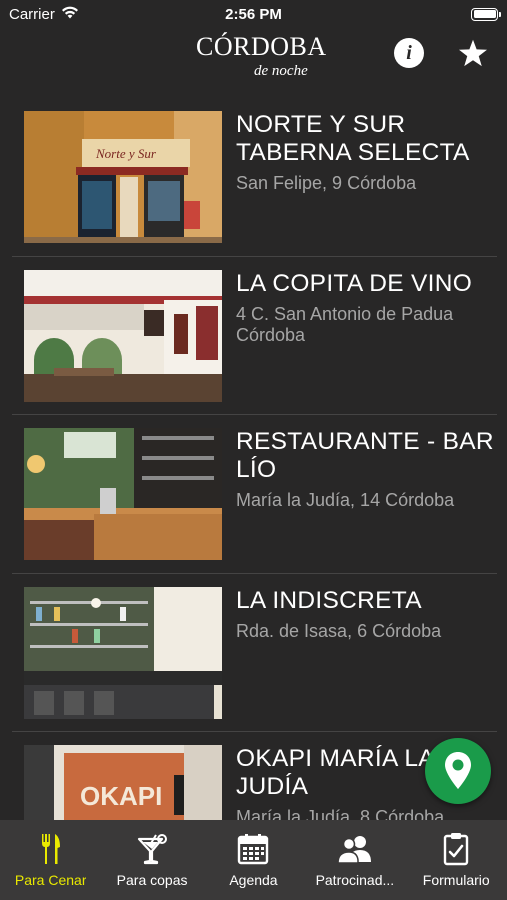 The width and height of the screenshot is (507, 900). What do you see at coordinates (354, 283) in the screenshot?
I see `venue-title: LA COPITA DE VINO` at bounding box center [354, 283].